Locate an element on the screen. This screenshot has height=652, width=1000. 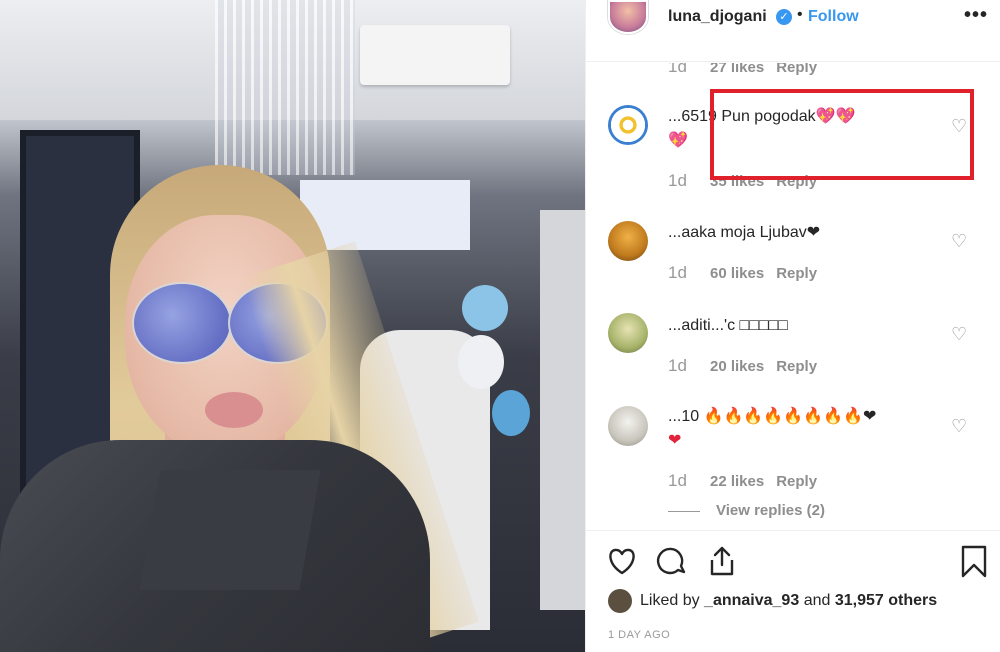
follow-button: Follow is located at coordinates (833, 17).